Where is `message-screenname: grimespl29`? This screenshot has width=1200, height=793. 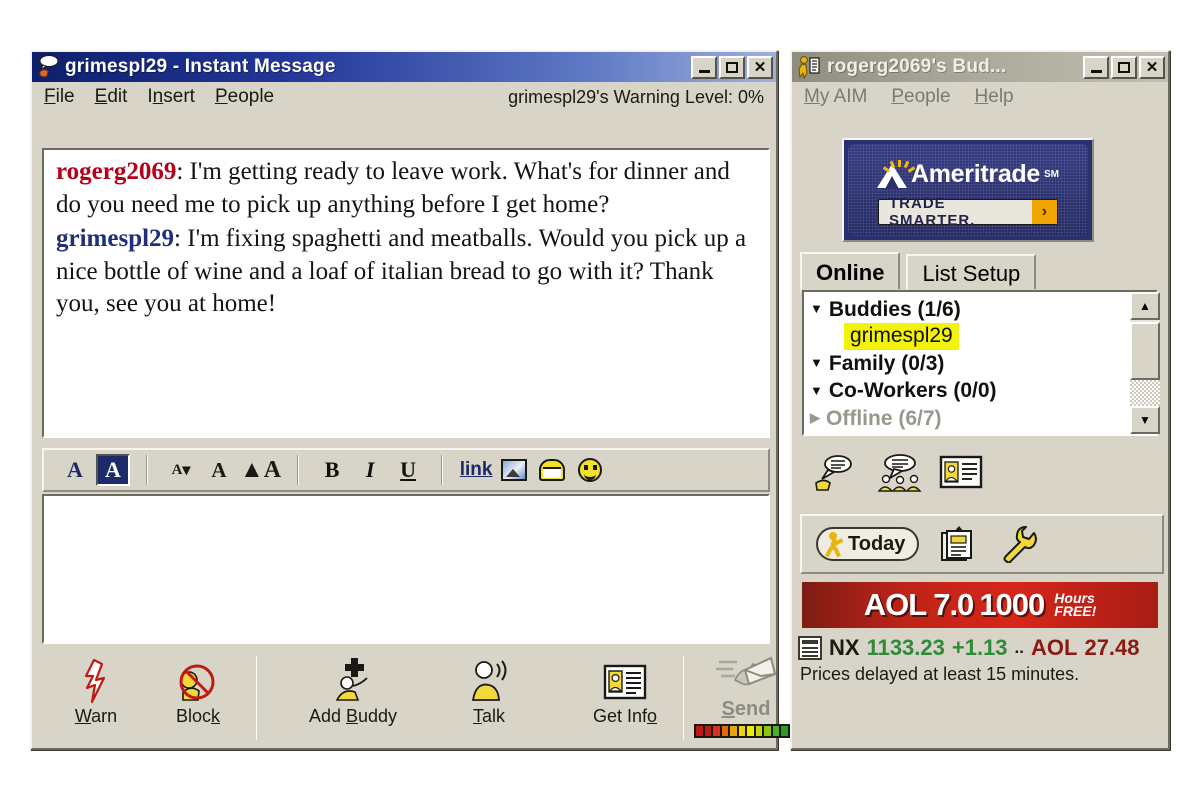
message-screenname: grimespl29 is located at coordinates (115, 238).